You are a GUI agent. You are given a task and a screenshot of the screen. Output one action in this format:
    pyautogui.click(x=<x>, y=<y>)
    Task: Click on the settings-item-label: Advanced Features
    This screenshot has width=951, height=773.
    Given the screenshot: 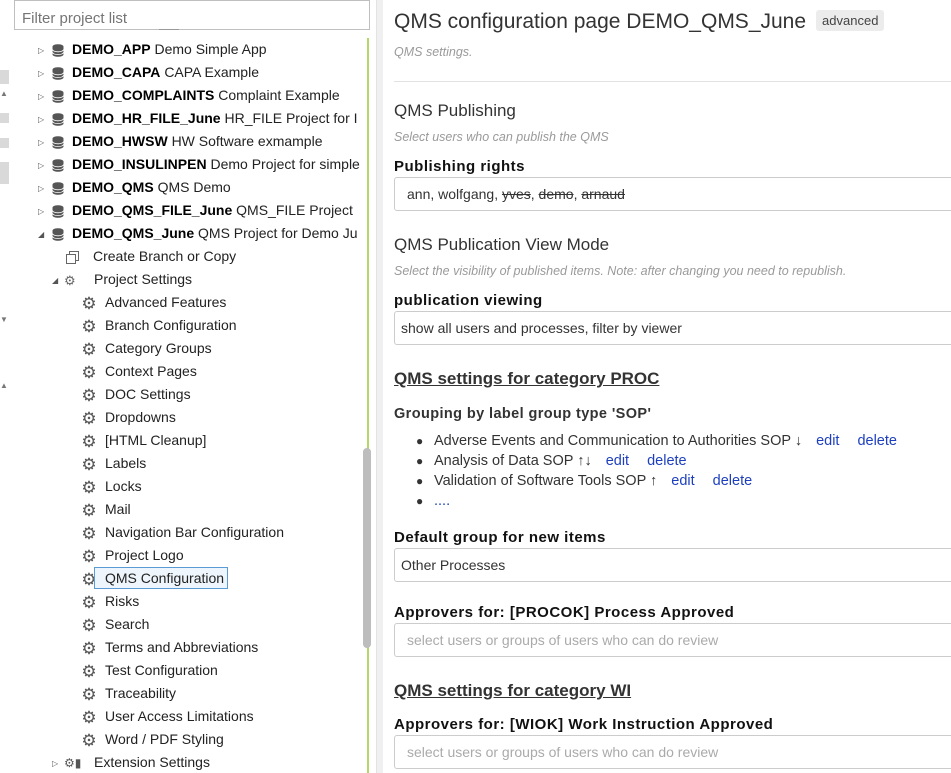 What is the action you would take?
    pyautogui.click(x=166, y=302)
    